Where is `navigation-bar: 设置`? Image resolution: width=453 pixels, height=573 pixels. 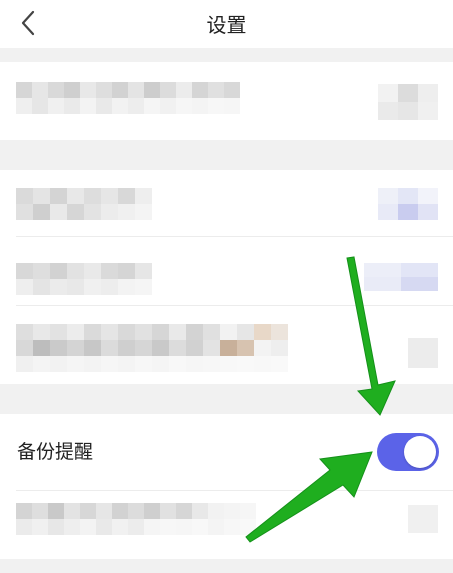 navigation-bar: 设置 is located at coordinates (226, 23).